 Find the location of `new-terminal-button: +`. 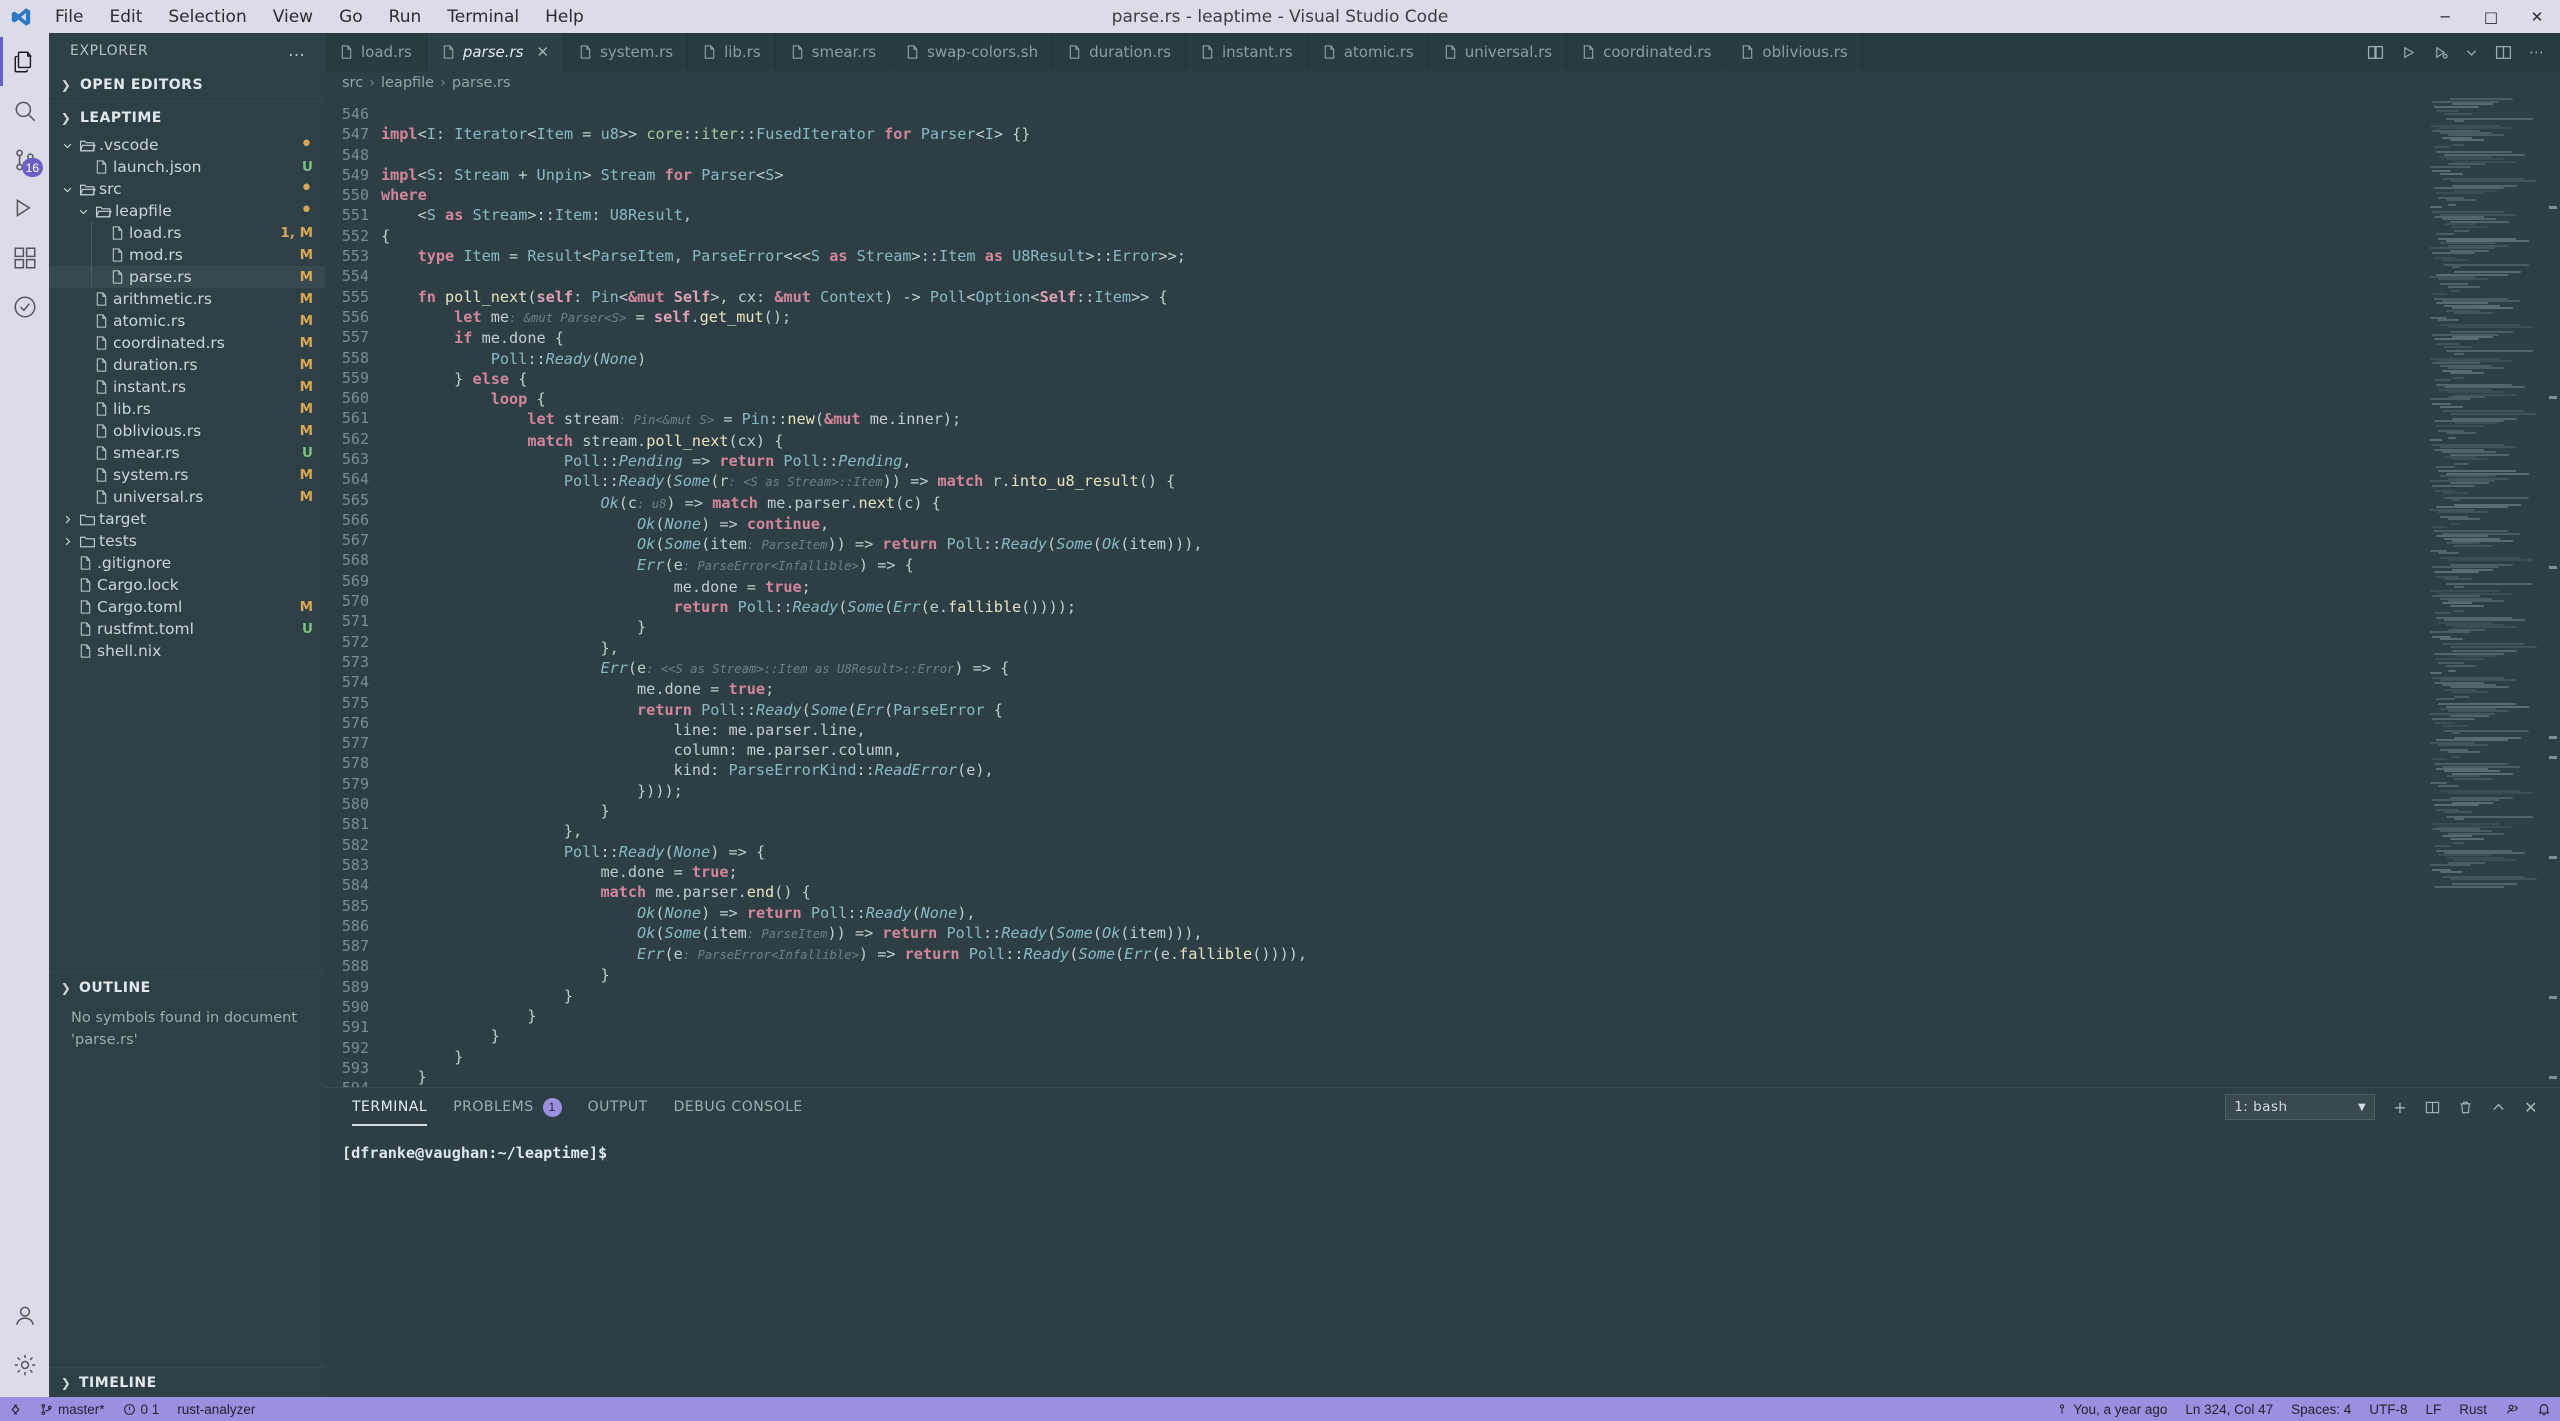

new-terminal-button: + is located at coordinates (2400, 1107).